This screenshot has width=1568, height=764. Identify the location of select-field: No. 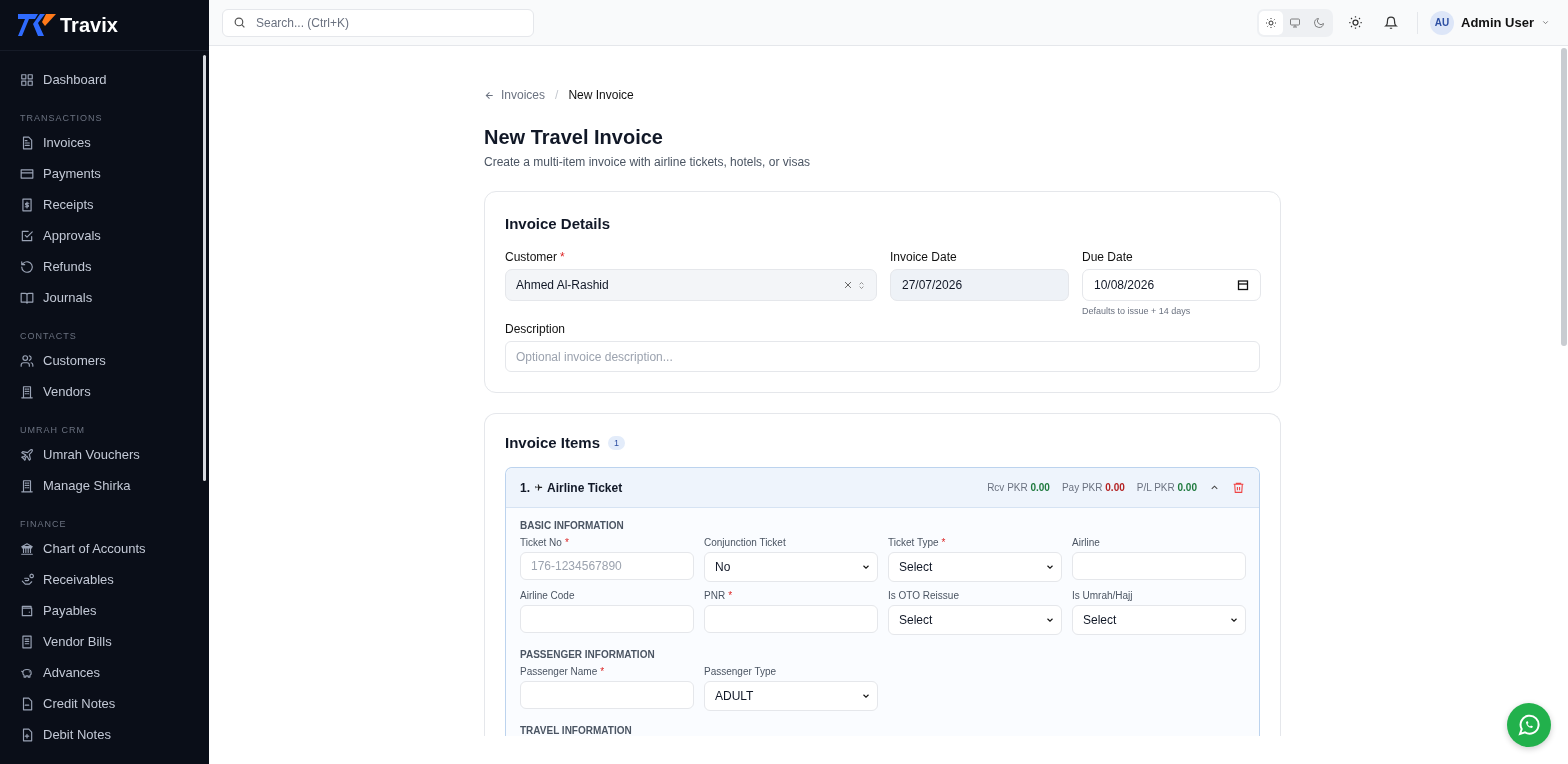
(791, 567).